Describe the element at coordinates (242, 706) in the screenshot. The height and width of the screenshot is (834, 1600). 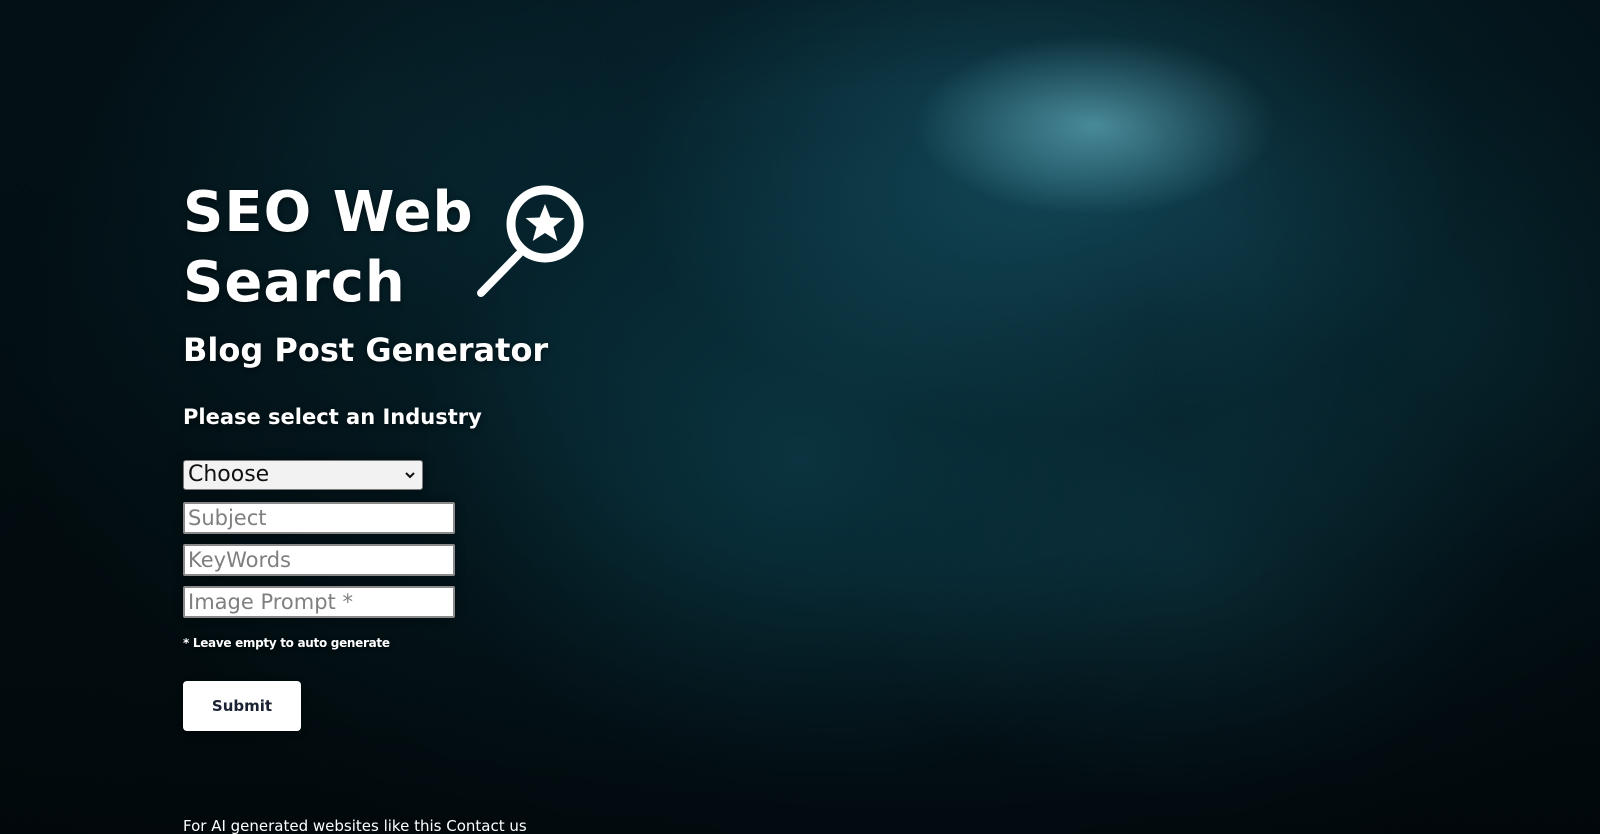
I see `submit-button: Submit` at that location.